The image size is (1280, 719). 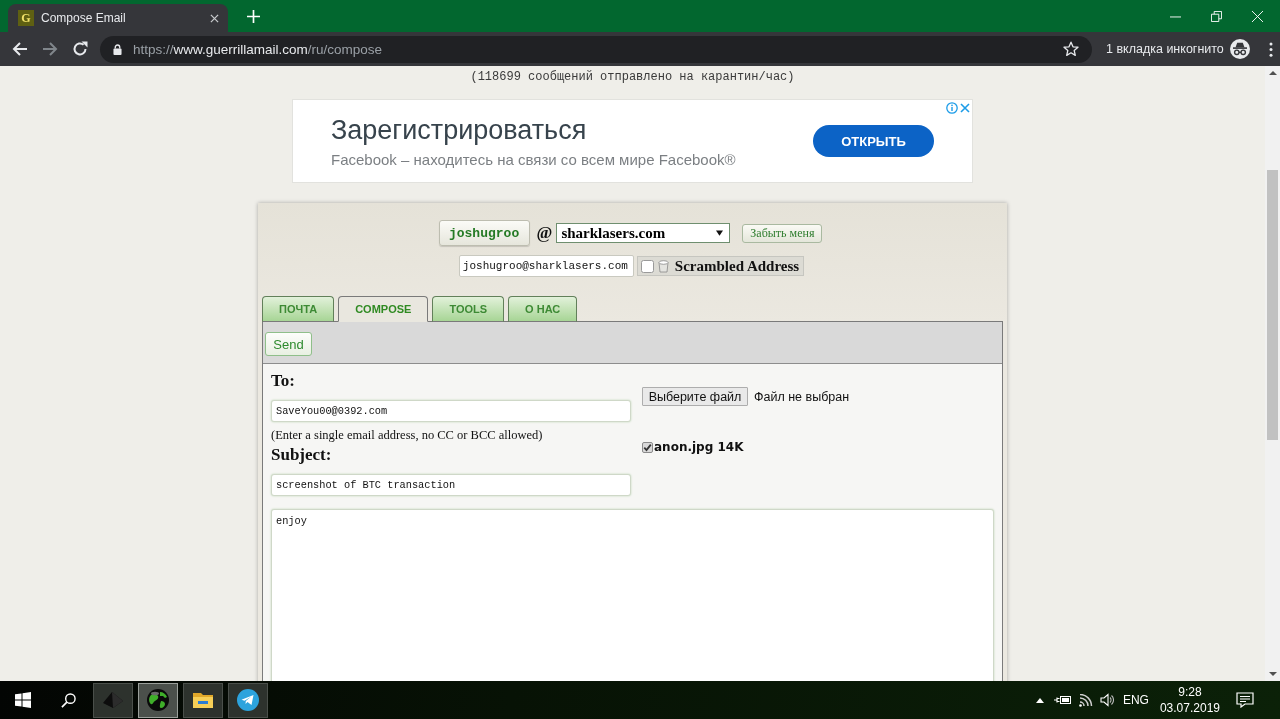 I want to click on search-icon, so click(x=68, y=700).